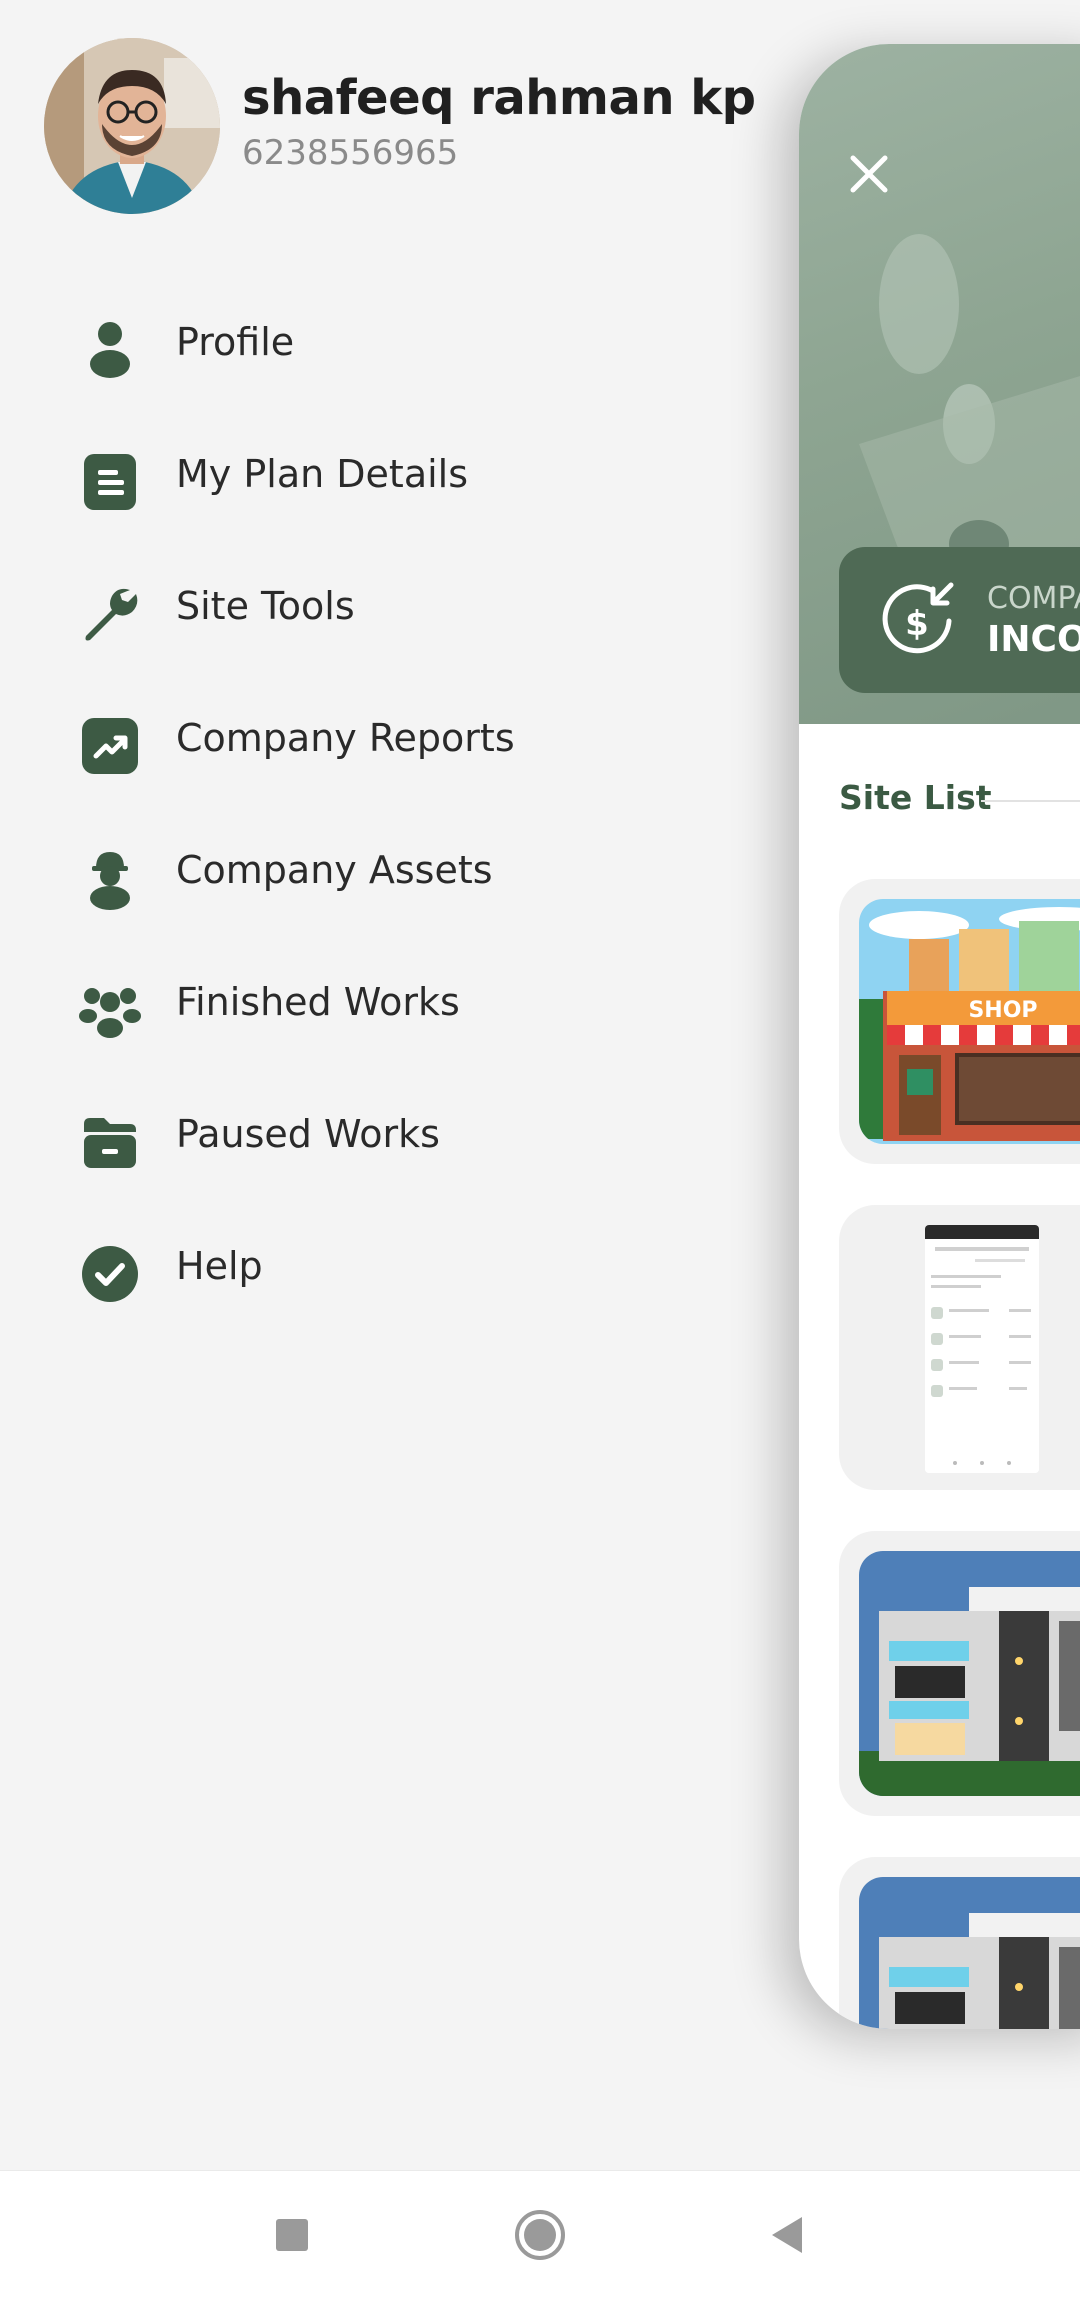  What do you see at coordinates (265, 606) in the screenshot?
I see `menu-label: Site Tools` at bounding box center [265, 606].